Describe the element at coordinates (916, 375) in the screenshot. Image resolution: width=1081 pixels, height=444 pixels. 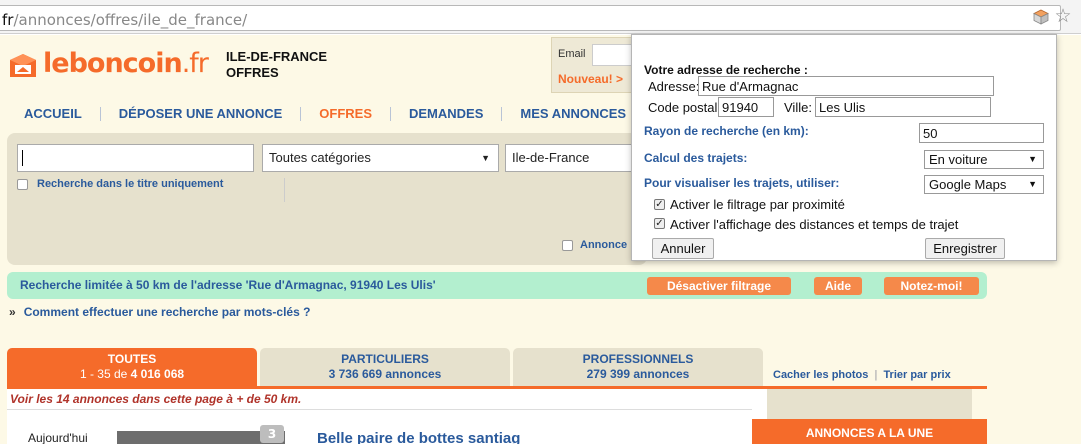
I see `sort-price-link: Trier par prix` at that location.